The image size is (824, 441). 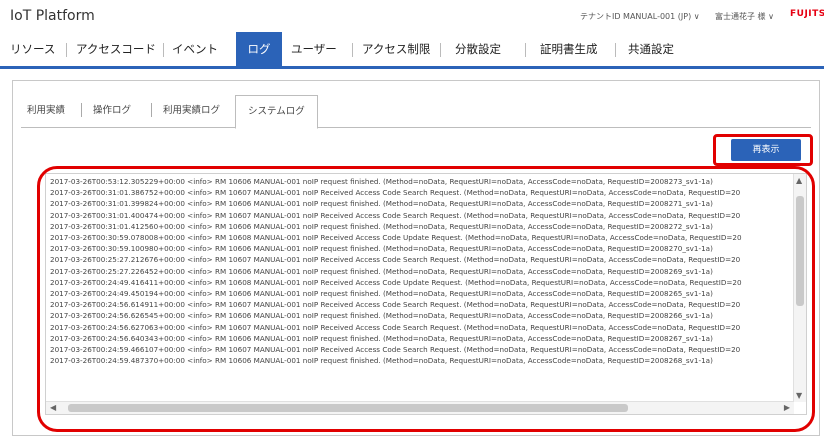 I want to click on app-title: IoT Platform, so click(x=52, y=16).